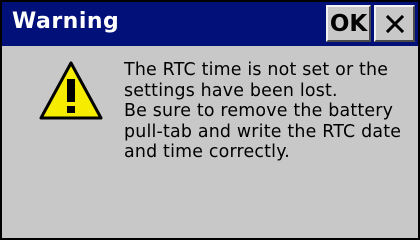 The image size is (420, 240). What do you see at coordinates (259, 111) in the screenshot?
I see `message-line: Be sure to remove the battery` at bounding box center [259, 111].